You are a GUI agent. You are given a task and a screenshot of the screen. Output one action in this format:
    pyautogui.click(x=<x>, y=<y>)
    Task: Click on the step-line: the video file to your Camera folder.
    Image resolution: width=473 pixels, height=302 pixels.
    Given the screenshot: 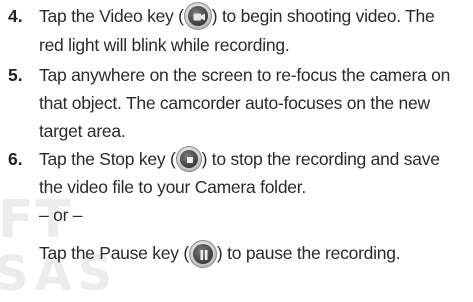 What is the action you would take?
    pyautogui.click(x=173, y=187)
    